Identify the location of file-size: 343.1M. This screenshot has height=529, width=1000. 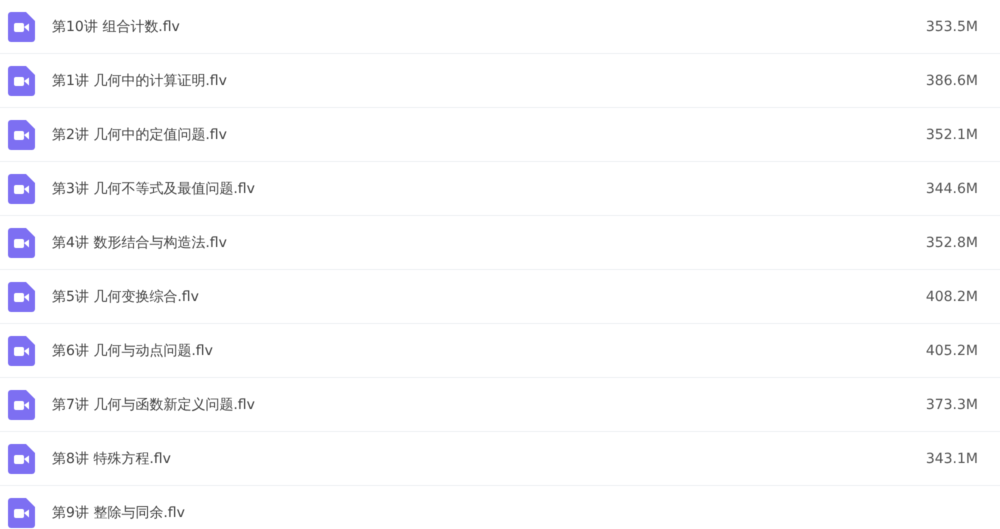
(952, 458).